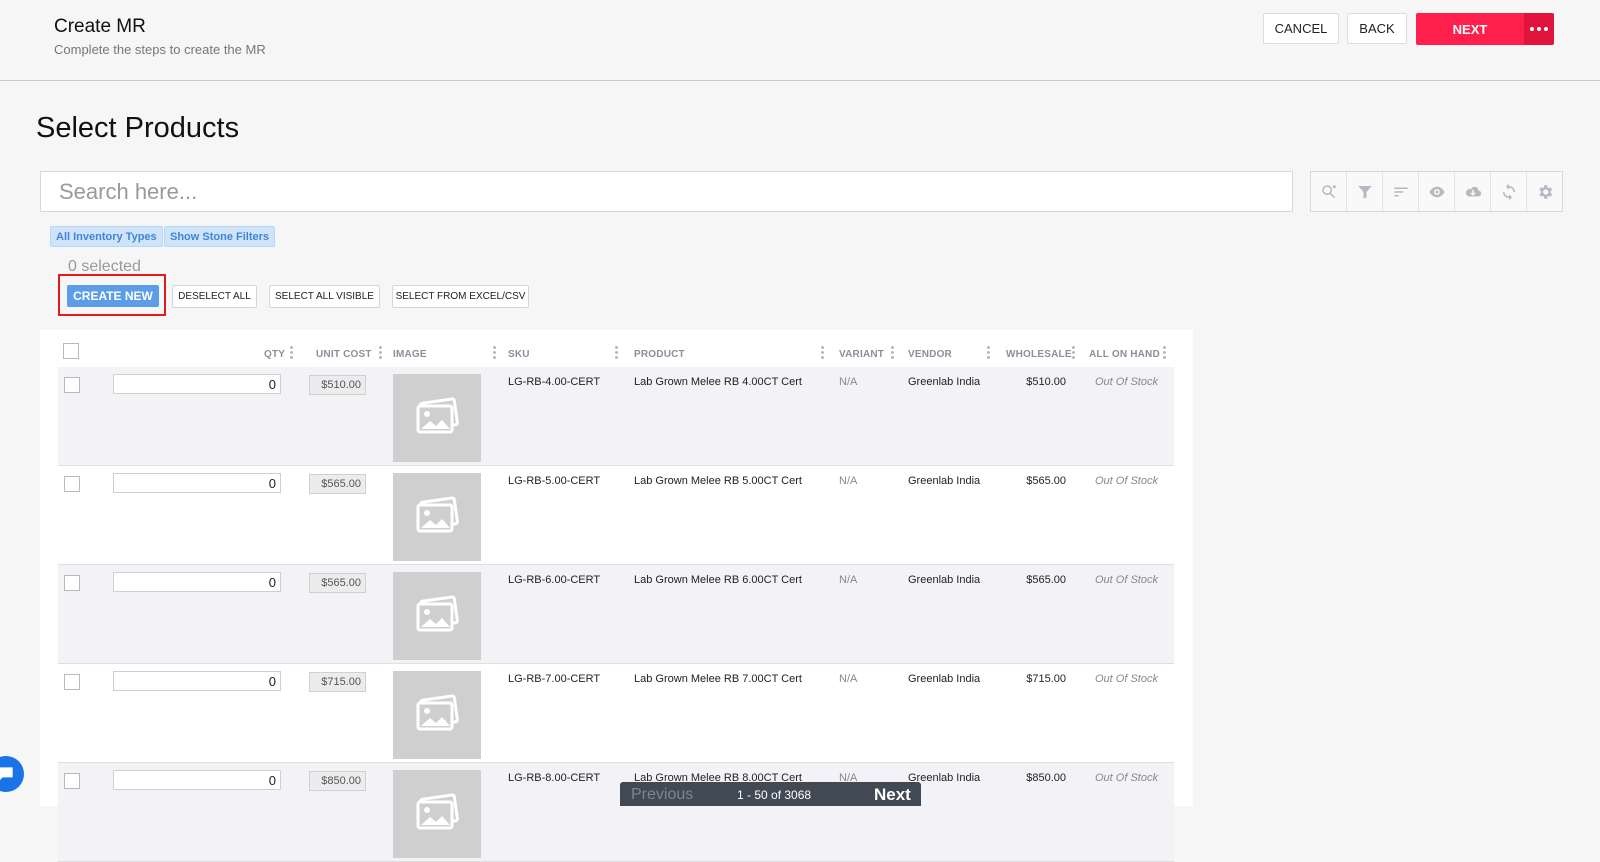  I want to click on eye-icon, so click(1437, 191).